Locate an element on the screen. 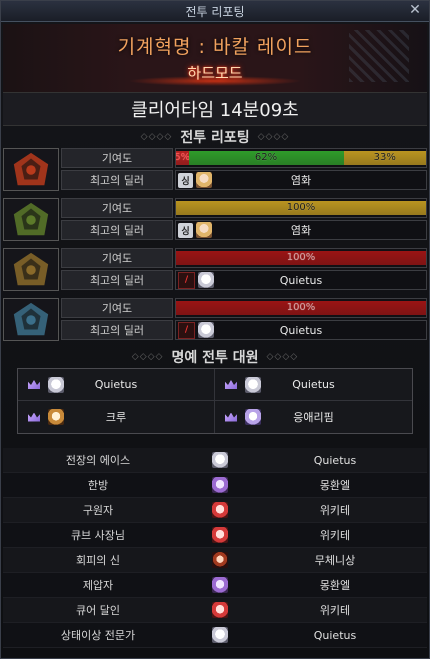 Image resolution: width=430 pixels, height=659 pixels. report-section-title: 전투 리포팅 is located at coordinates (215, 138).